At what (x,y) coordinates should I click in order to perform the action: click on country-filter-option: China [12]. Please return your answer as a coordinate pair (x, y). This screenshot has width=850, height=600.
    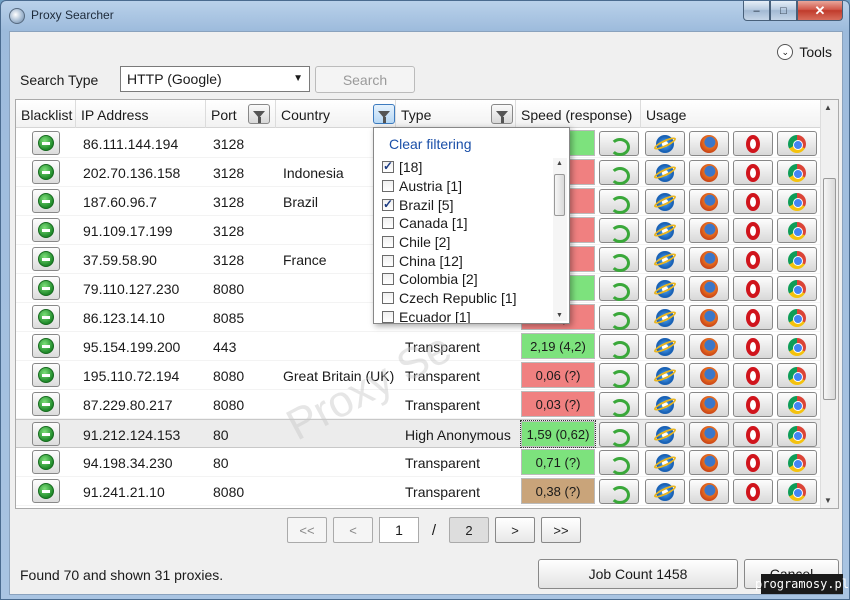
    Looking at the image, I should click on (464, 260).